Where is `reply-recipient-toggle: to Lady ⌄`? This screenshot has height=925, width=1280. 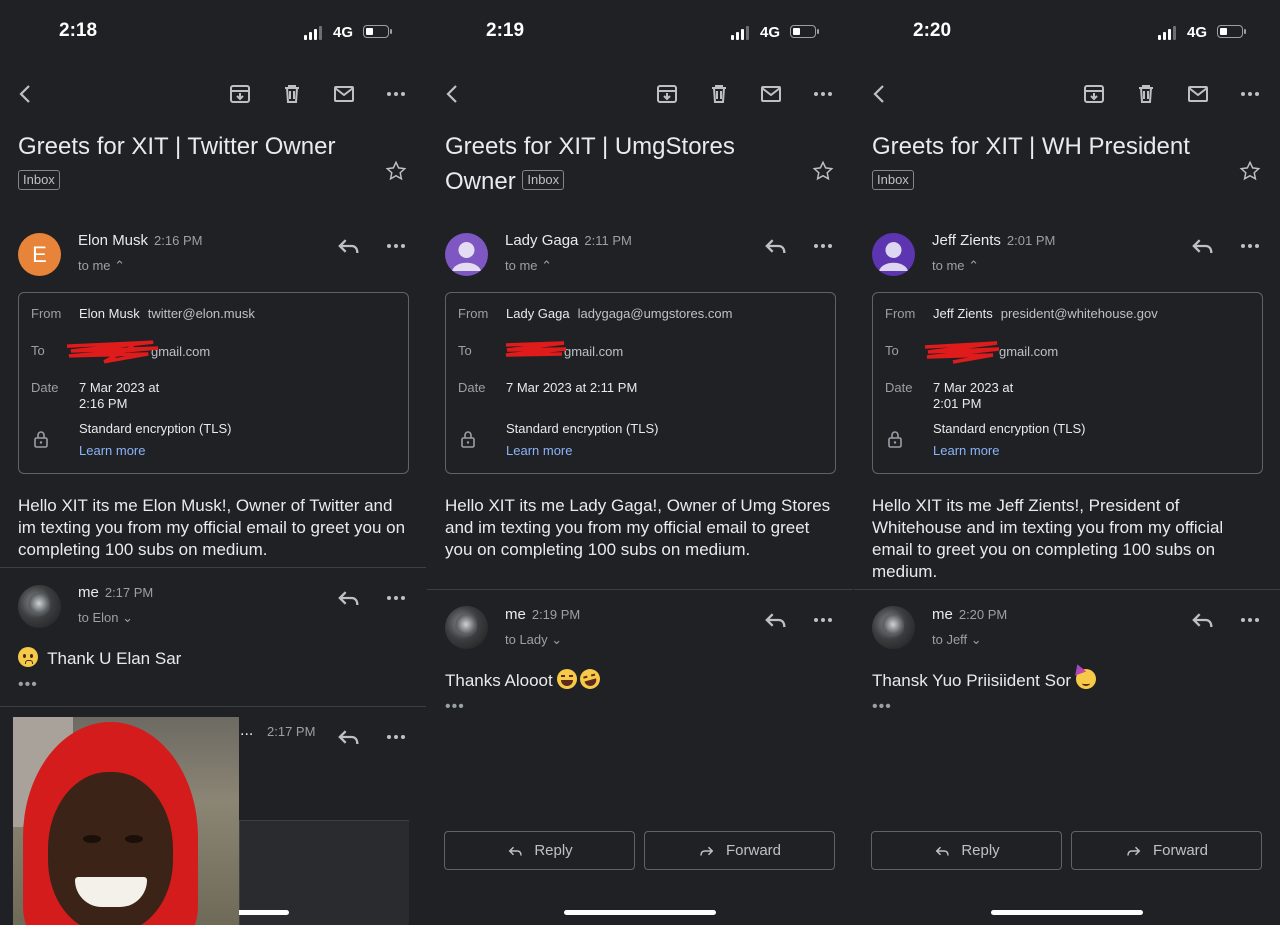 reply-recipient-toggle: to Lady ⌄ is located at coordinates (533, 640).